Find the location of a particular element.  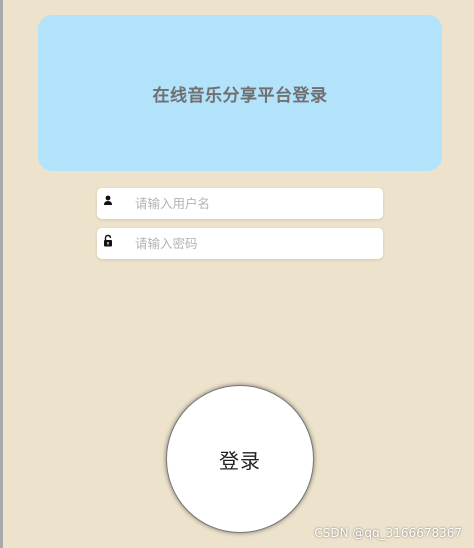

page-title: 在线音乐分享平台登录 is located at coordinates (240, 95).